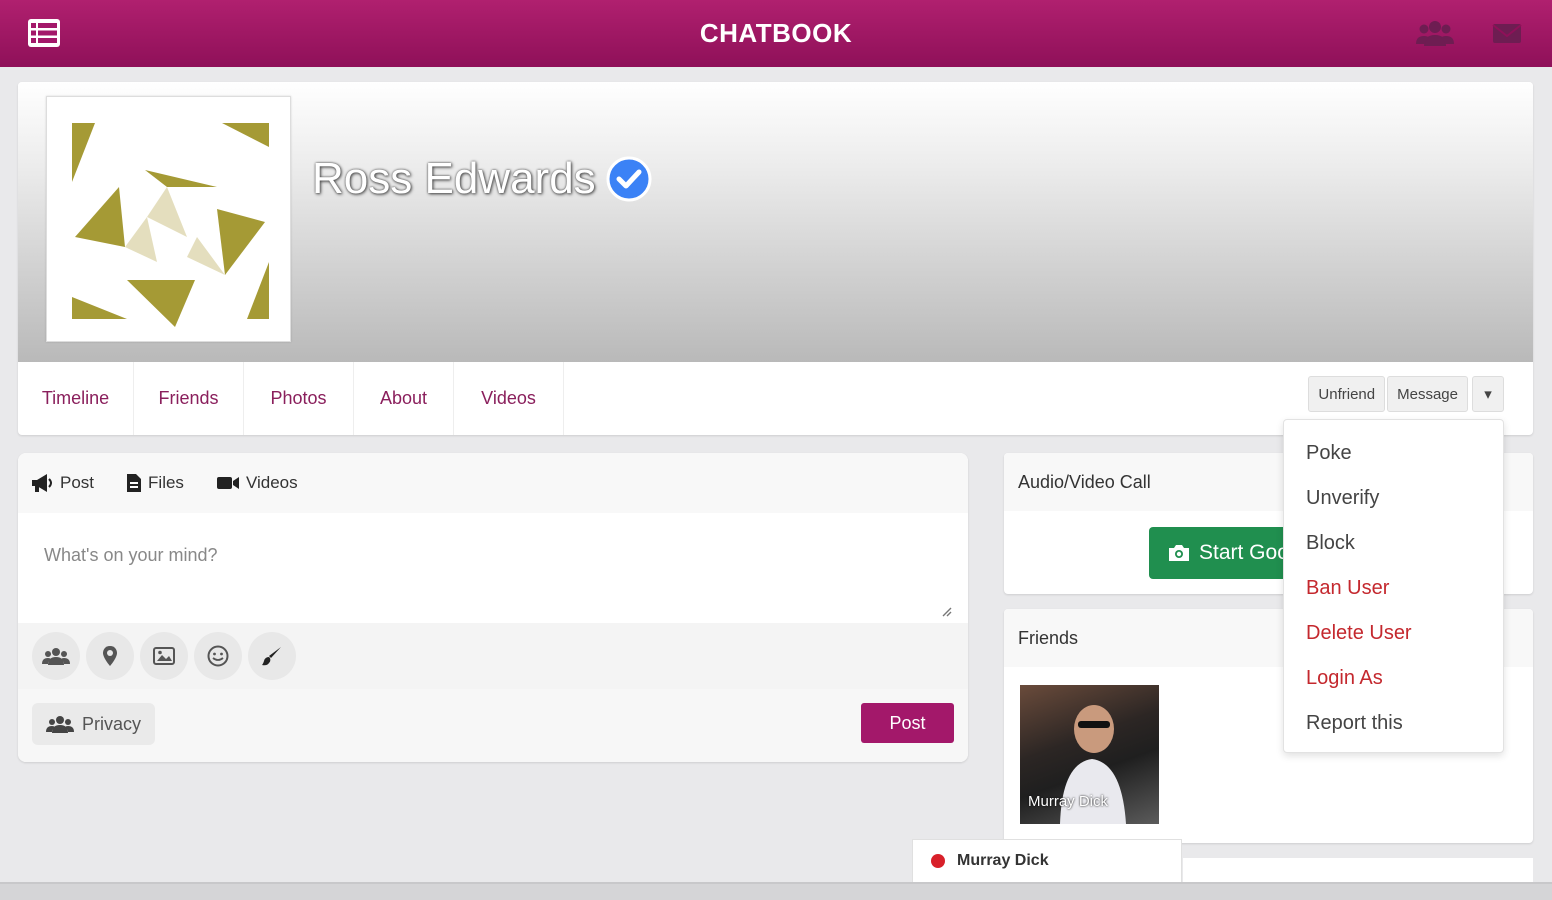 This screenshot has width=1552, height=900. What do you see at coordinates (1435, 33) in the screenshot?
I see `friends-icon` at bounding box center [1435, 33].